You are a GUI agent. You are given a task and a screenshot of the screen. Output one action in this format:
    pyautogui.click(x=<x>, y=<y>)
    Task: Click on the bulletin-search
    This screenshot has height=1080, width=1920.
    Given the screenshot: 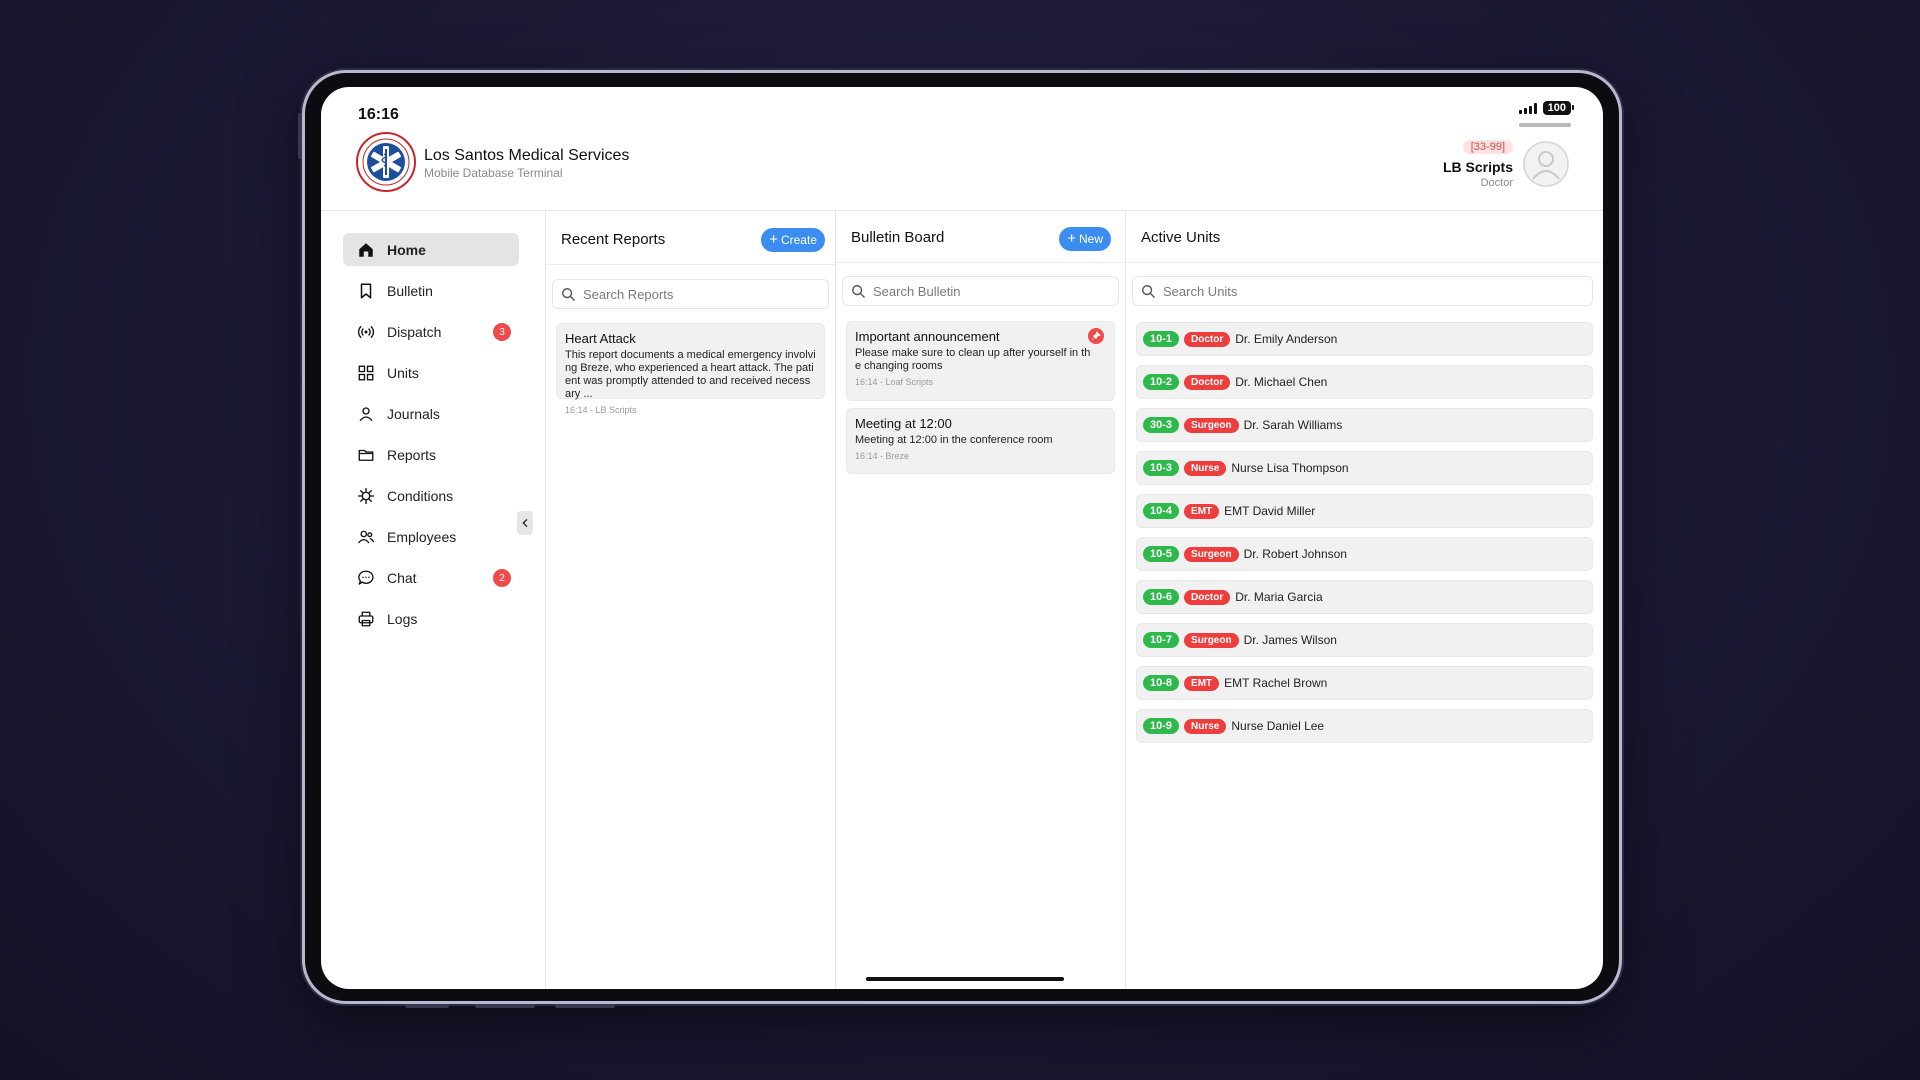 What is the action you would take?
    pyautogui.click(x=980, y=291)
    